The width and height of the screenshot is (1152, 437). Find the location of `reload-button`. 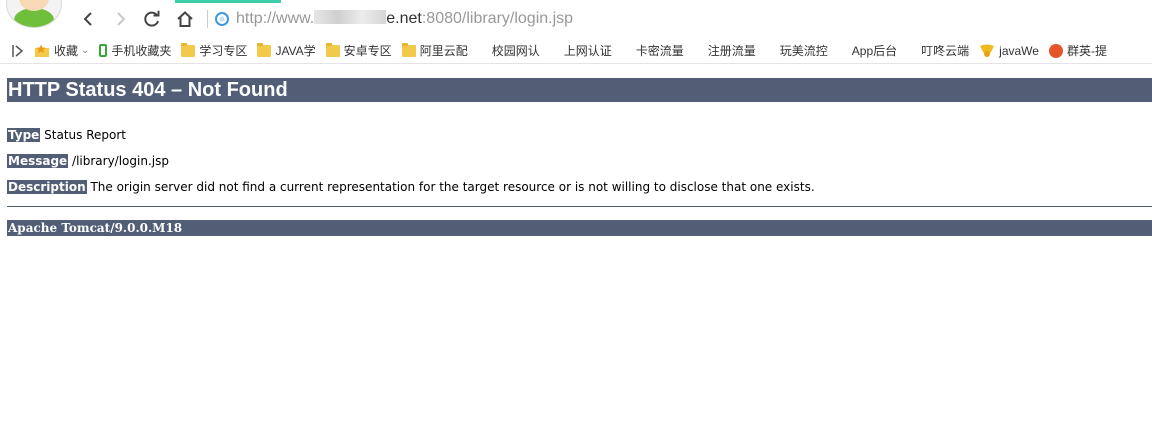

reload-button is located at coordinates (152, 19).